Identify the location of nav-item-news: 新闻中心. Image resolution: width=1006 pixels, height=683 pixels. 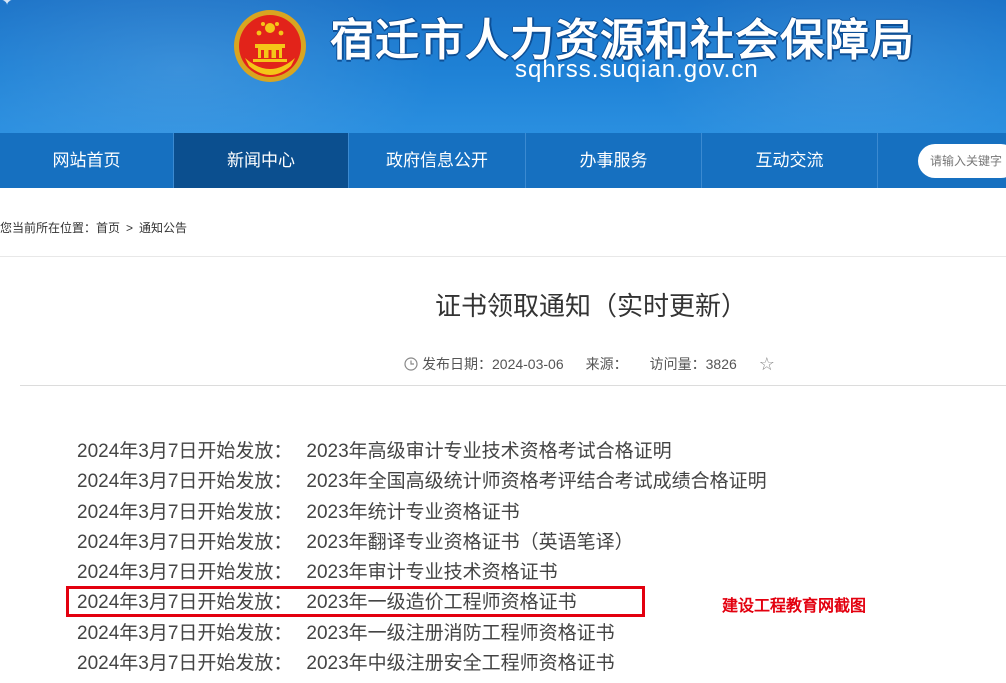
(261, 160).